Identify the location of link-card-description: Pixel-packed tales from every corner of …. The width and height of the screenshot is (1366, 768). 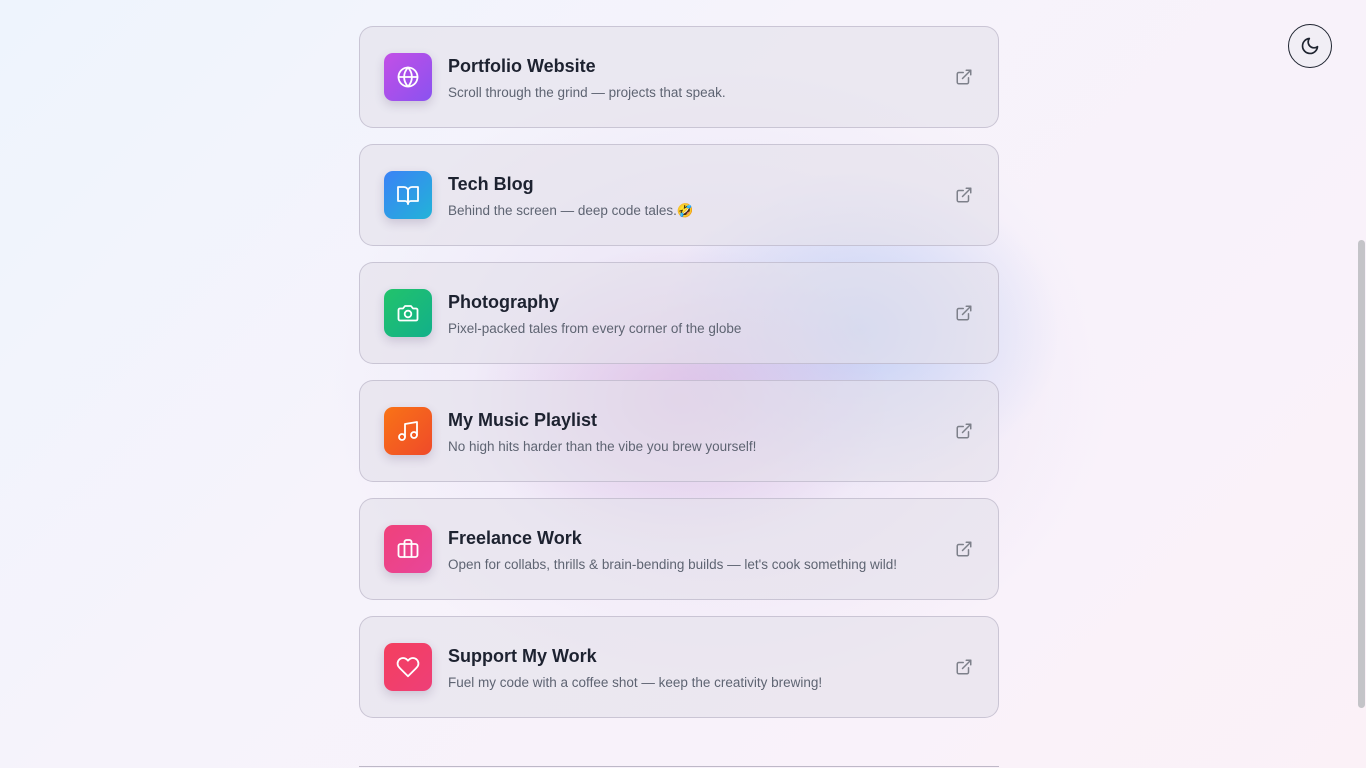
(595, 328).